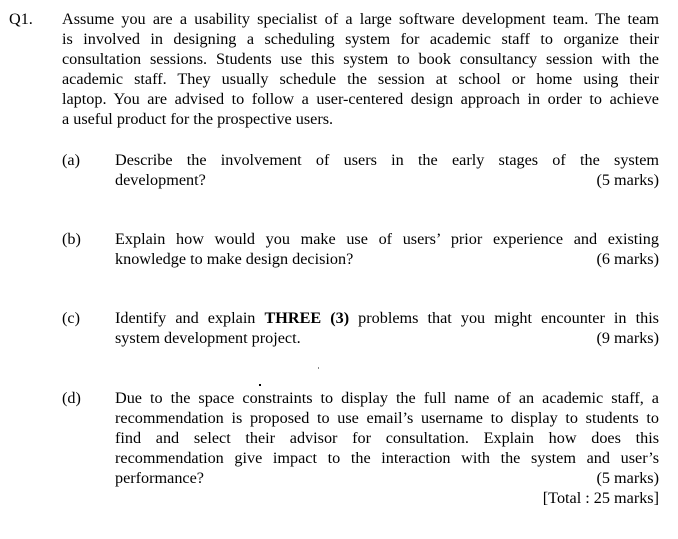 Image resolution: width=678 pixels, height=539 pixels. What do you see at coordinates (627, 338) in the screenshot?
I see `marks-label: (9 marks)` at bounding box center [627, 338].